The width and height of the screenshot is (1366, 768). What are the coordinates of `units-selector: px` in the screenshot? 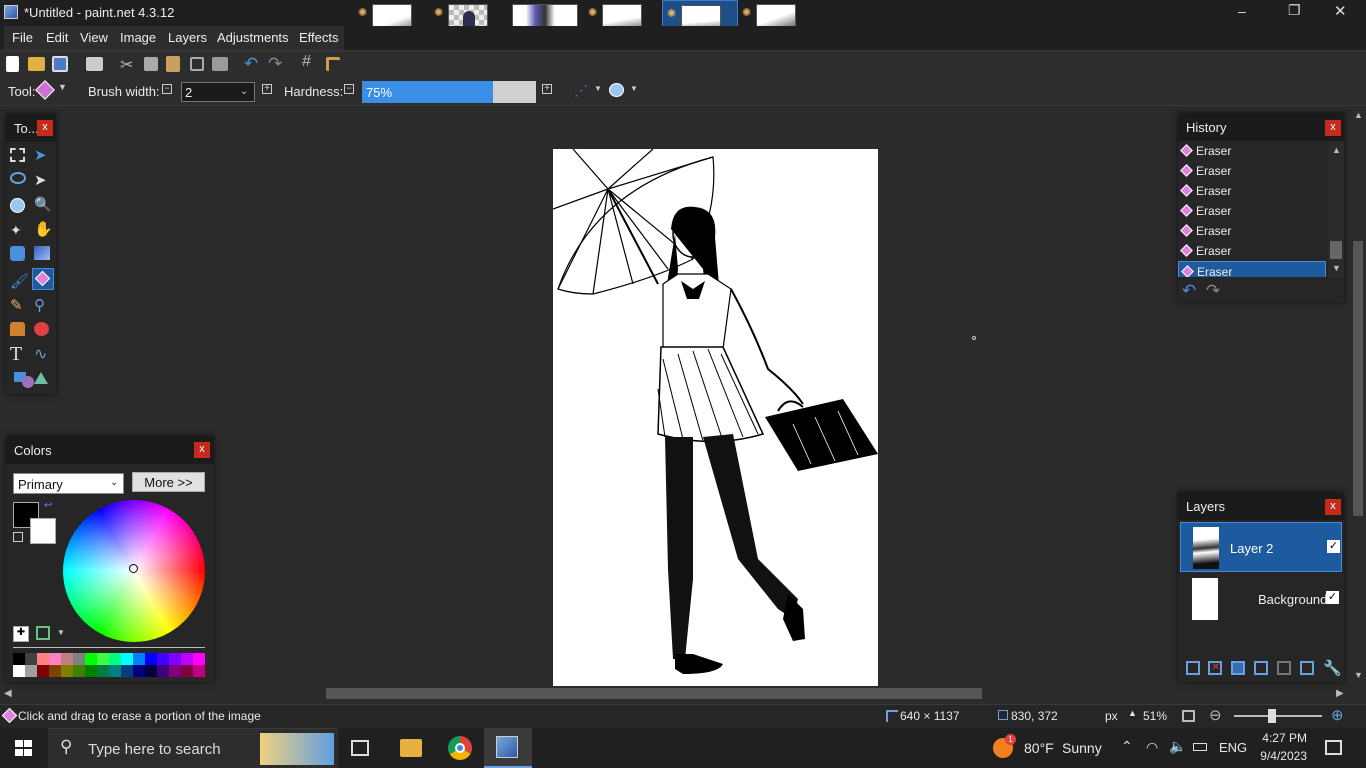 It's located at (1111, 716).